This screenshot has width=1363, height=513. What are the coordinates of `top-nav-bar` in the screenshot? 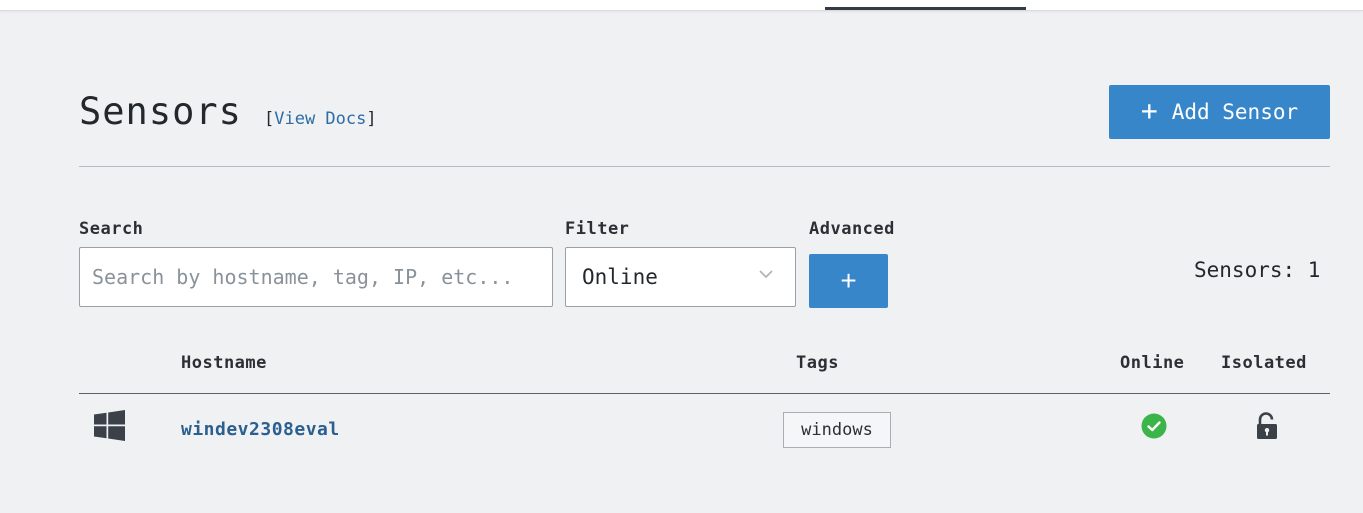 It's located at (681, 5).